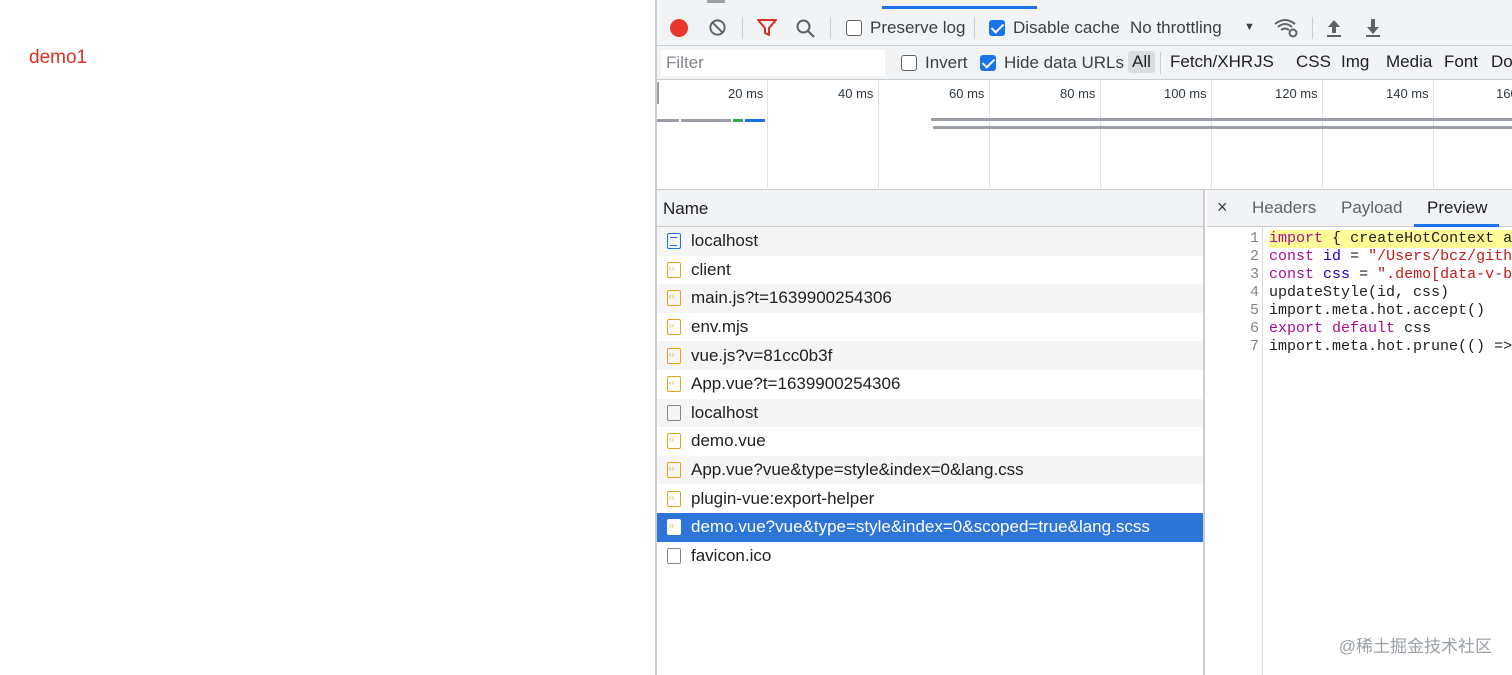 The height and width of the screenshot is (675, 1512). What do you see at coordinates (1373, 28) in the screenshot?
I see `export-har-icon` at bounding box center [1373, 28].